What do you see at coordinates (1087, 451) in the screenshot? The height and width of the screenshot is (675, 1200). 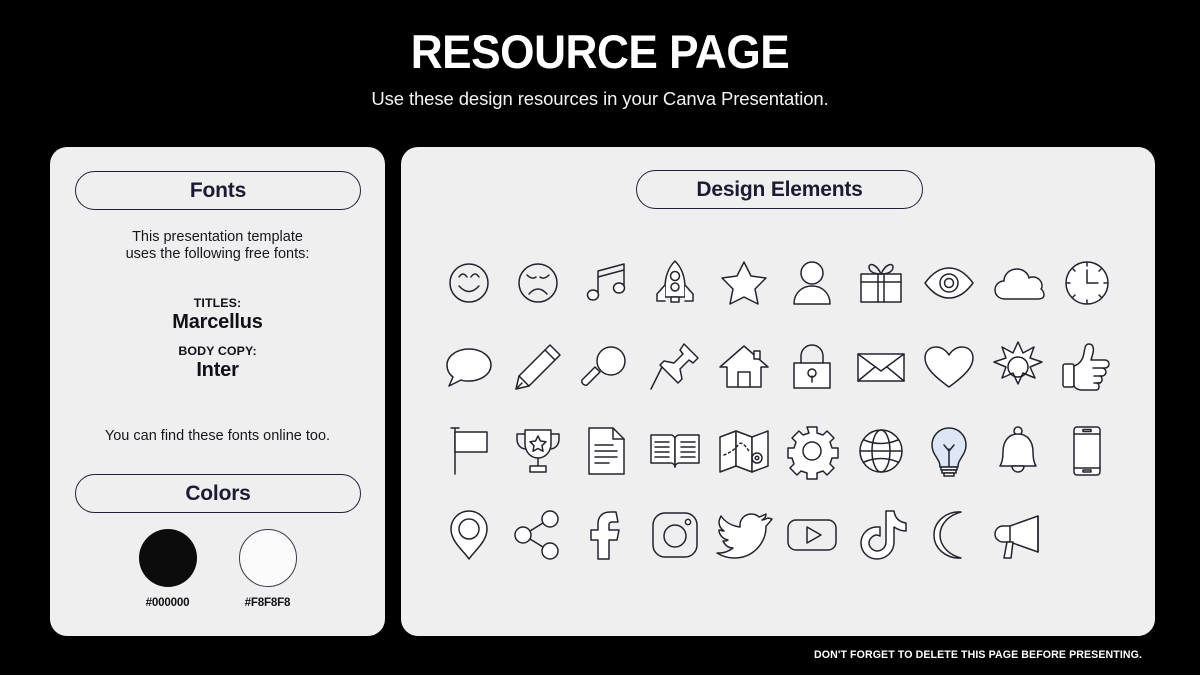 I see `phone-icon` at bounding box center [1087, 451].